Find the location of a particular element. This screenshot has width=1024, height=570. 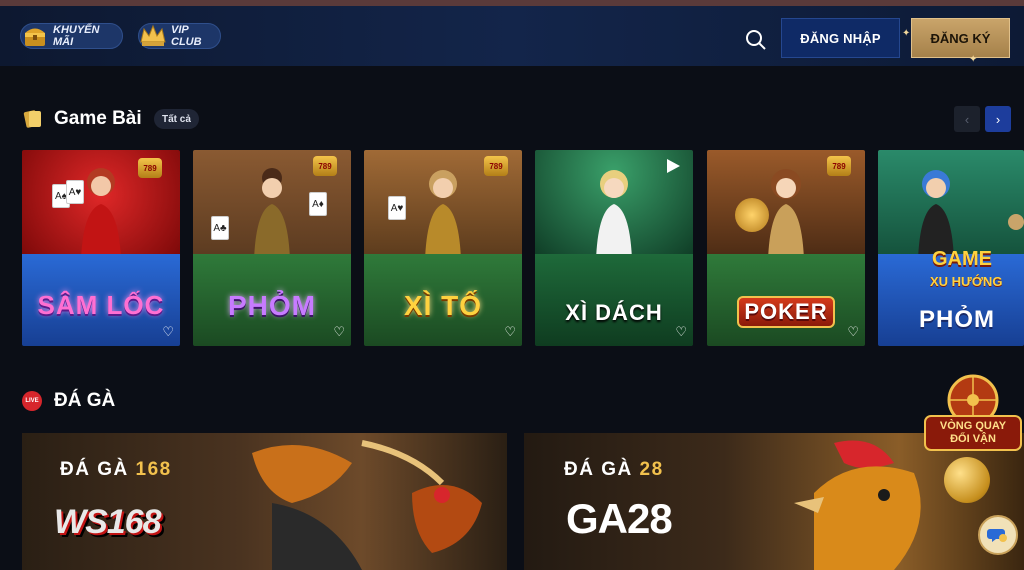

lucky-wheel-widget: VÒNG QUAY ĐỔI VẬN is located at coordinates (972, 412).